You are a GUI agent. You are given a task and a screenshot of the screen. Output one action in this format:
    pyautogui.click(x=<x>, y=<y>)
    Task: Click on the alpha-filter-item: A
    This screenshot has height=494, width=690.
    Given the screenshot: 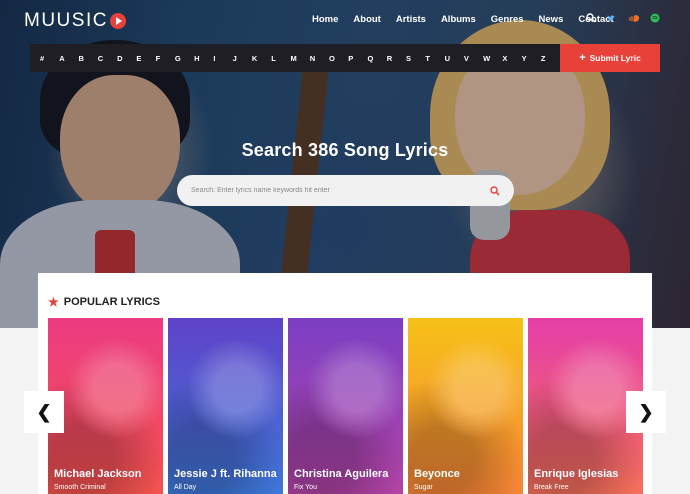 What is the action you would take?
    pyautogui.click(x=68, y=58)
    